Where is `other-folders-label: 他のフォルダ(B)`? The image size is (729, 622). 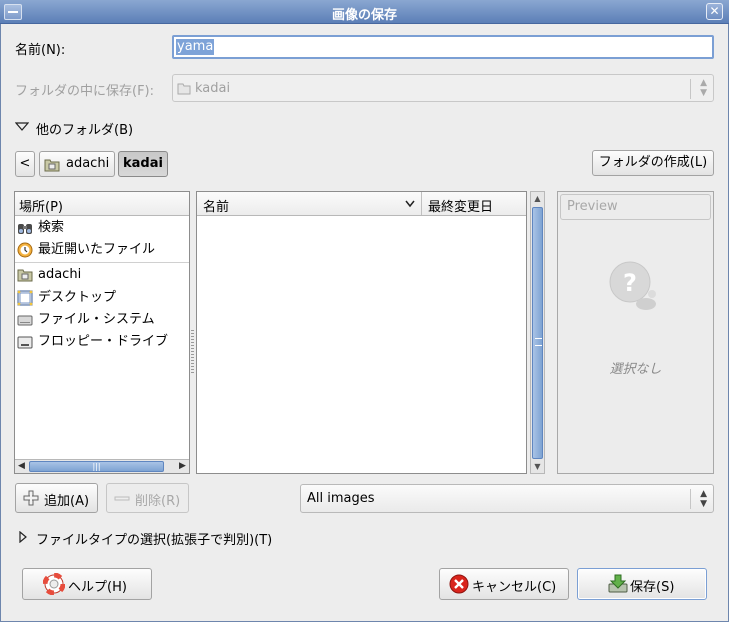
other-folders-label: 他のフォルダ(B) is located at coordinates (85, 130).